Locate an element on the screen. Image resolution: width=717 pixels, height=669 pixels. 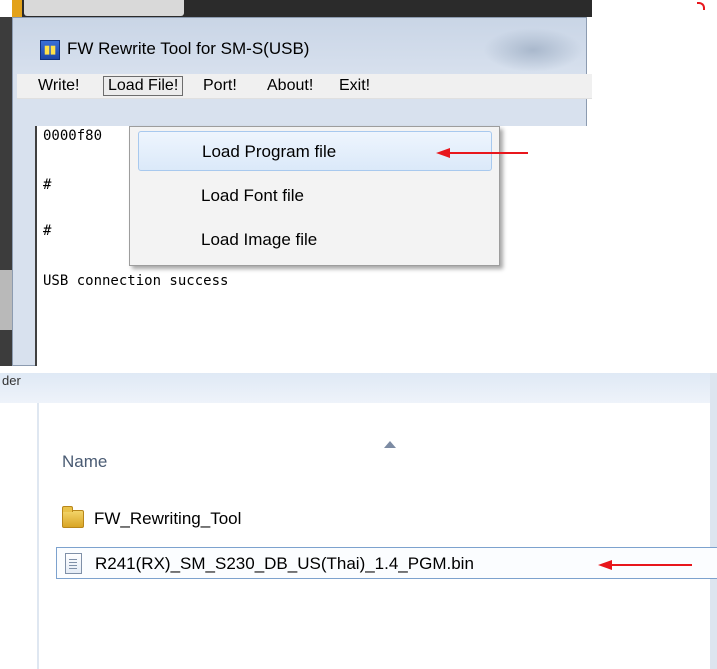
menu-item-load-font-file: Load Font file is located at coordinates (315, 196).